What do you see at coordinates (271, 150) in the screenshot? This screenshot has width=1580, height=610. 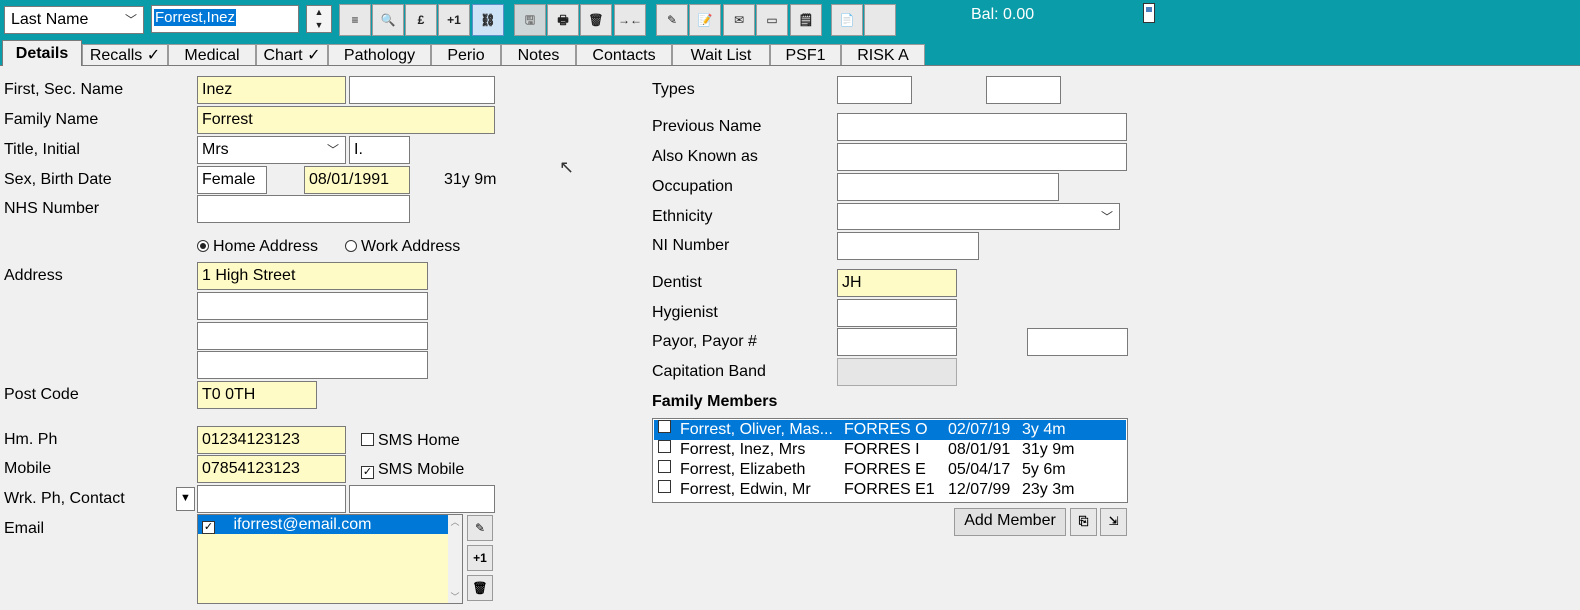 I see `title-select: Mrs ﹀` at bounding box center [271, 150].